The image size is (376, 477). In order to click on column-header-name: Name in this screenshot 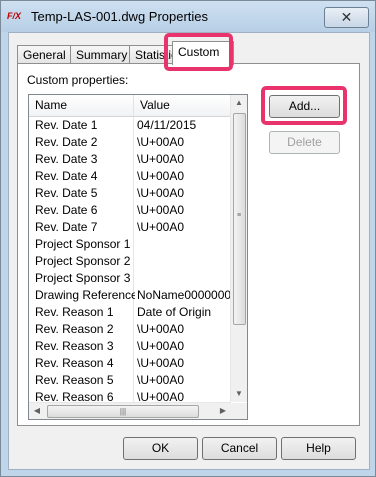, I will do `click(81, 105)`.